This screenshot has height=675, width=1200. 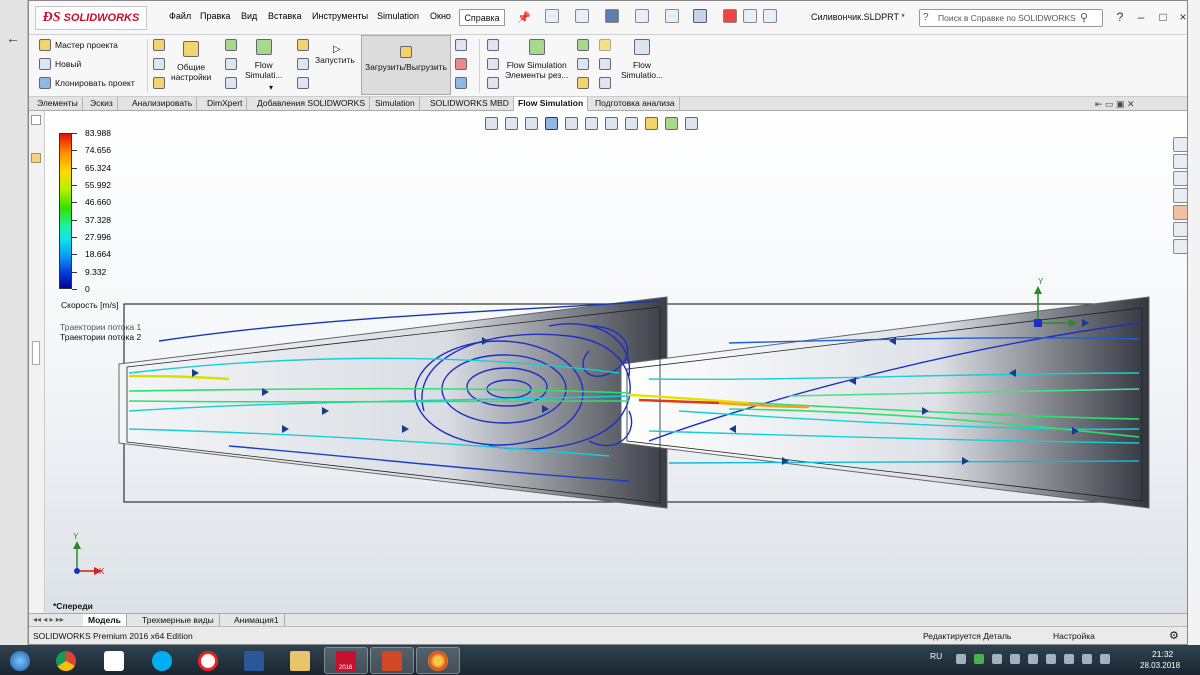 What do you see at coordinates (398, 16) in the screenshot?
I see `menu-simulation: Simulation` at bounding box center [398, 16].